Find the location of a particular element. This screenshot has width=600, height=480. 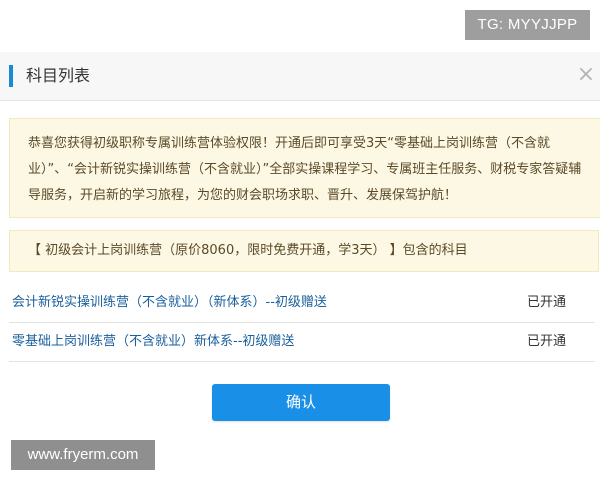

course-row: 会计新锐实操训练营（不含就业）（新体系）--初级赠送 已开通 is located at coordinates (302, 303).